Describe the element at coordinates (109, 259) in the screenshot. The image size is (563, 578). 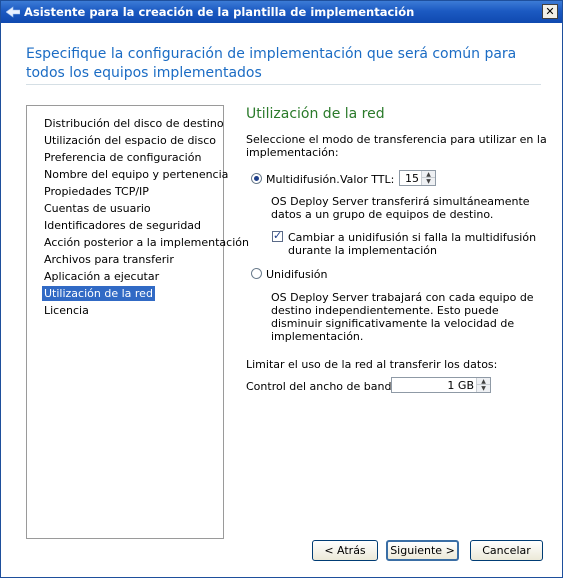
I see `nav-item-files-transfer: Archivos para transferir` at that location.